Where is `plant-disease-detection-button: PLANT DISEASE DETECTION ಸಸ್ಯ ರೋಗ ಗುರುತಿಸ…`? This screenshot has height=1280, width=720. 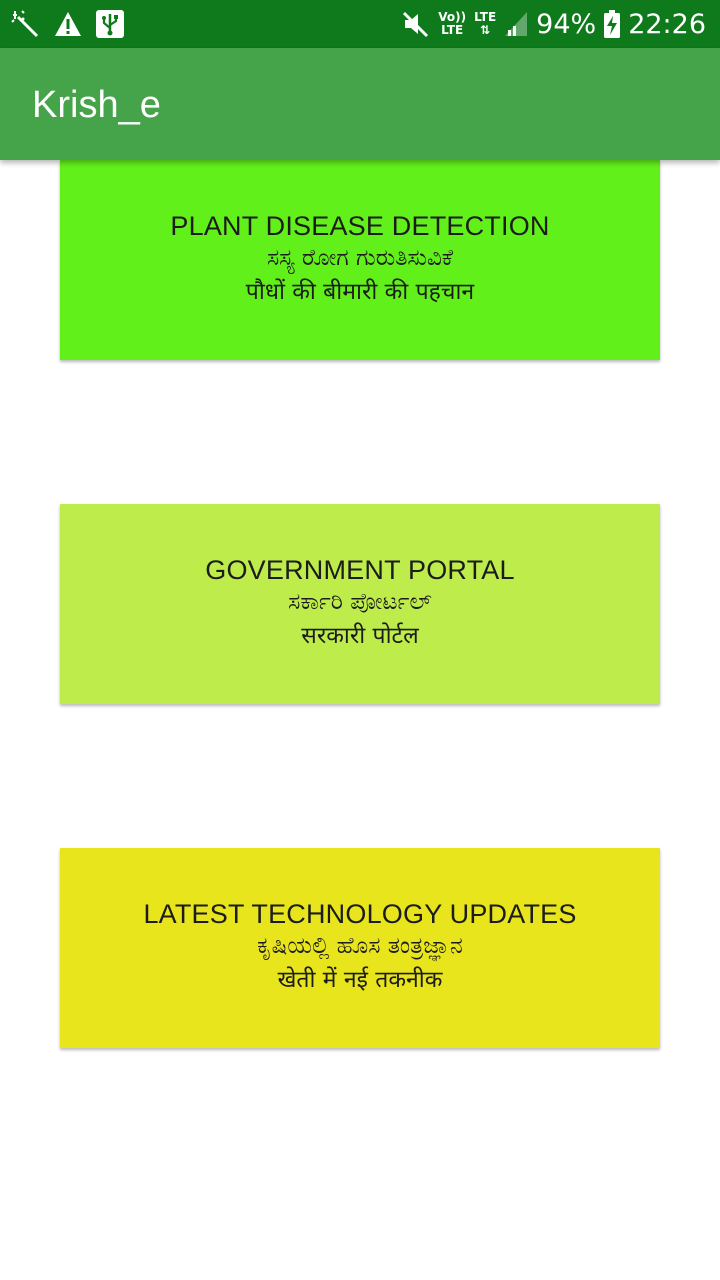 plant-disease-detection-button: PLANT DISEASE DETECTION ಸಸ್ಯ ರೋಗ ಗುರುತಿಸ… is located at coordinates (360, 260).